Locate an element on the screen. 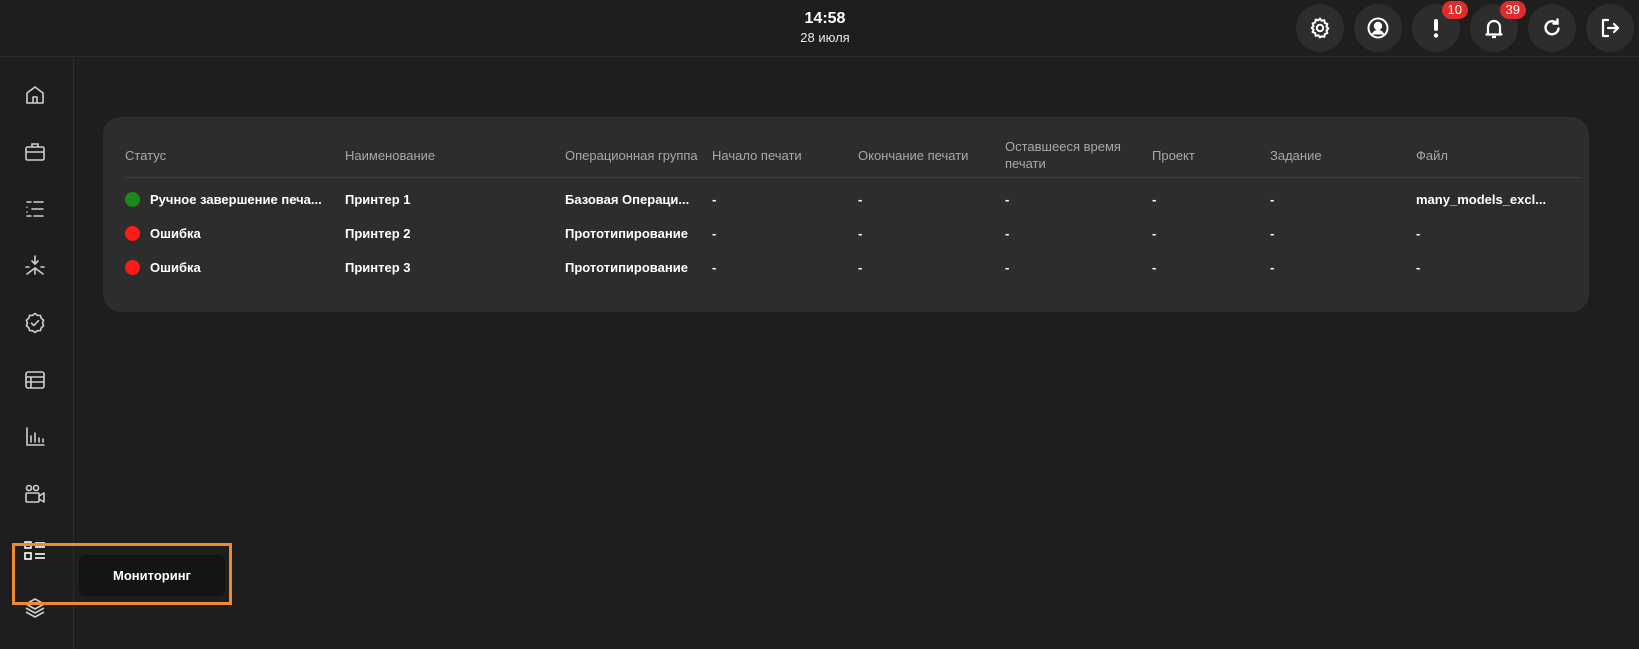 This screenshot has width=1639, height=649. logout-icon is located at coordinates (1610, 28).